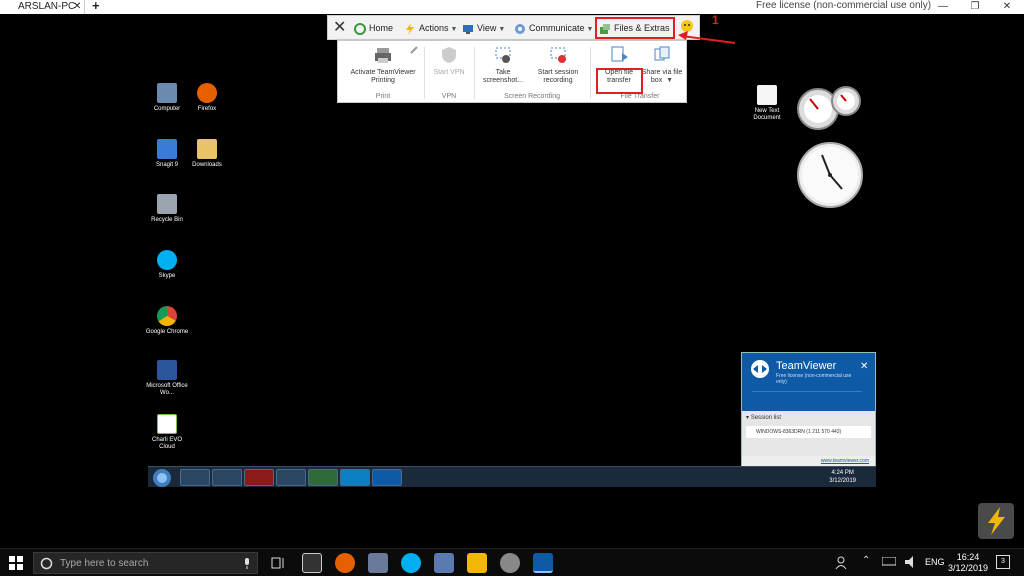 This screenshot has height=576, width=1024. What do you see at coordinates (943, 7) in the screenshot?
I see `minimize-button: —` at bounding box center [943, 7].